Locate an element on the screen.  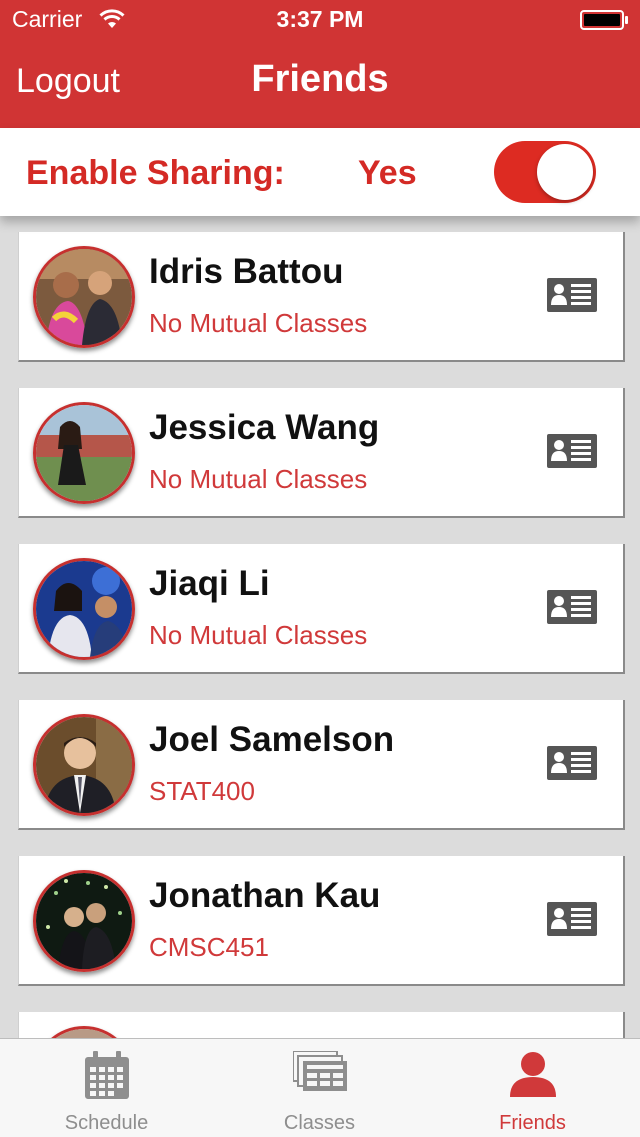
status-time: 3:37 PM is located at coordinates (320, 19).